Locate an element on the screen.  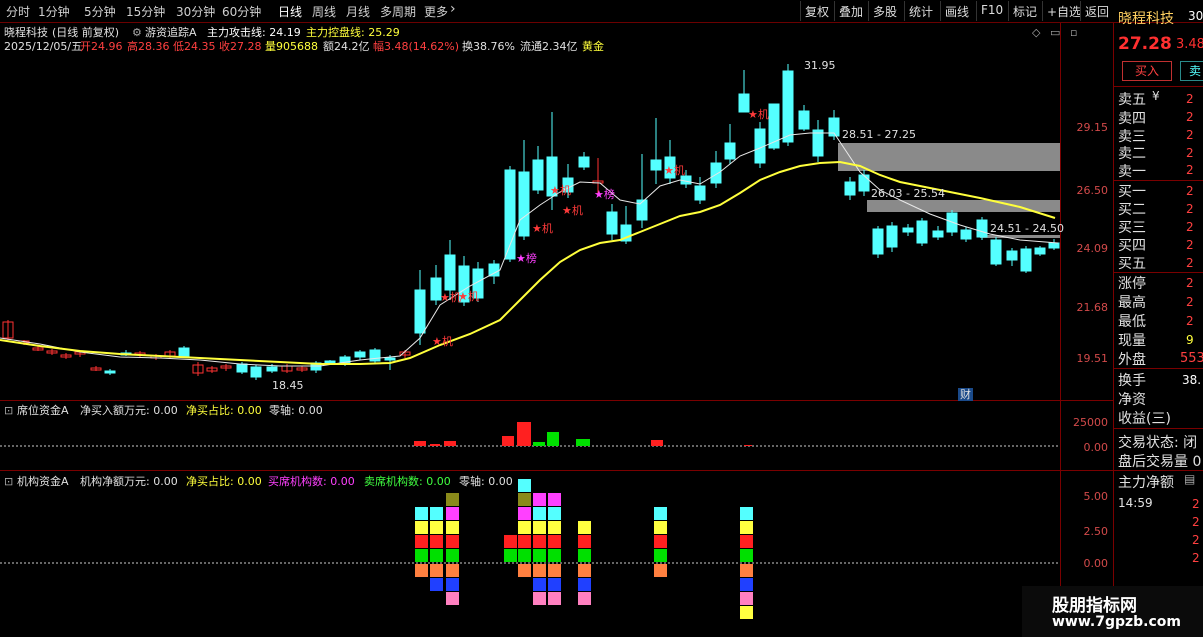
panel-divider is located at coordinates (1113, 330).